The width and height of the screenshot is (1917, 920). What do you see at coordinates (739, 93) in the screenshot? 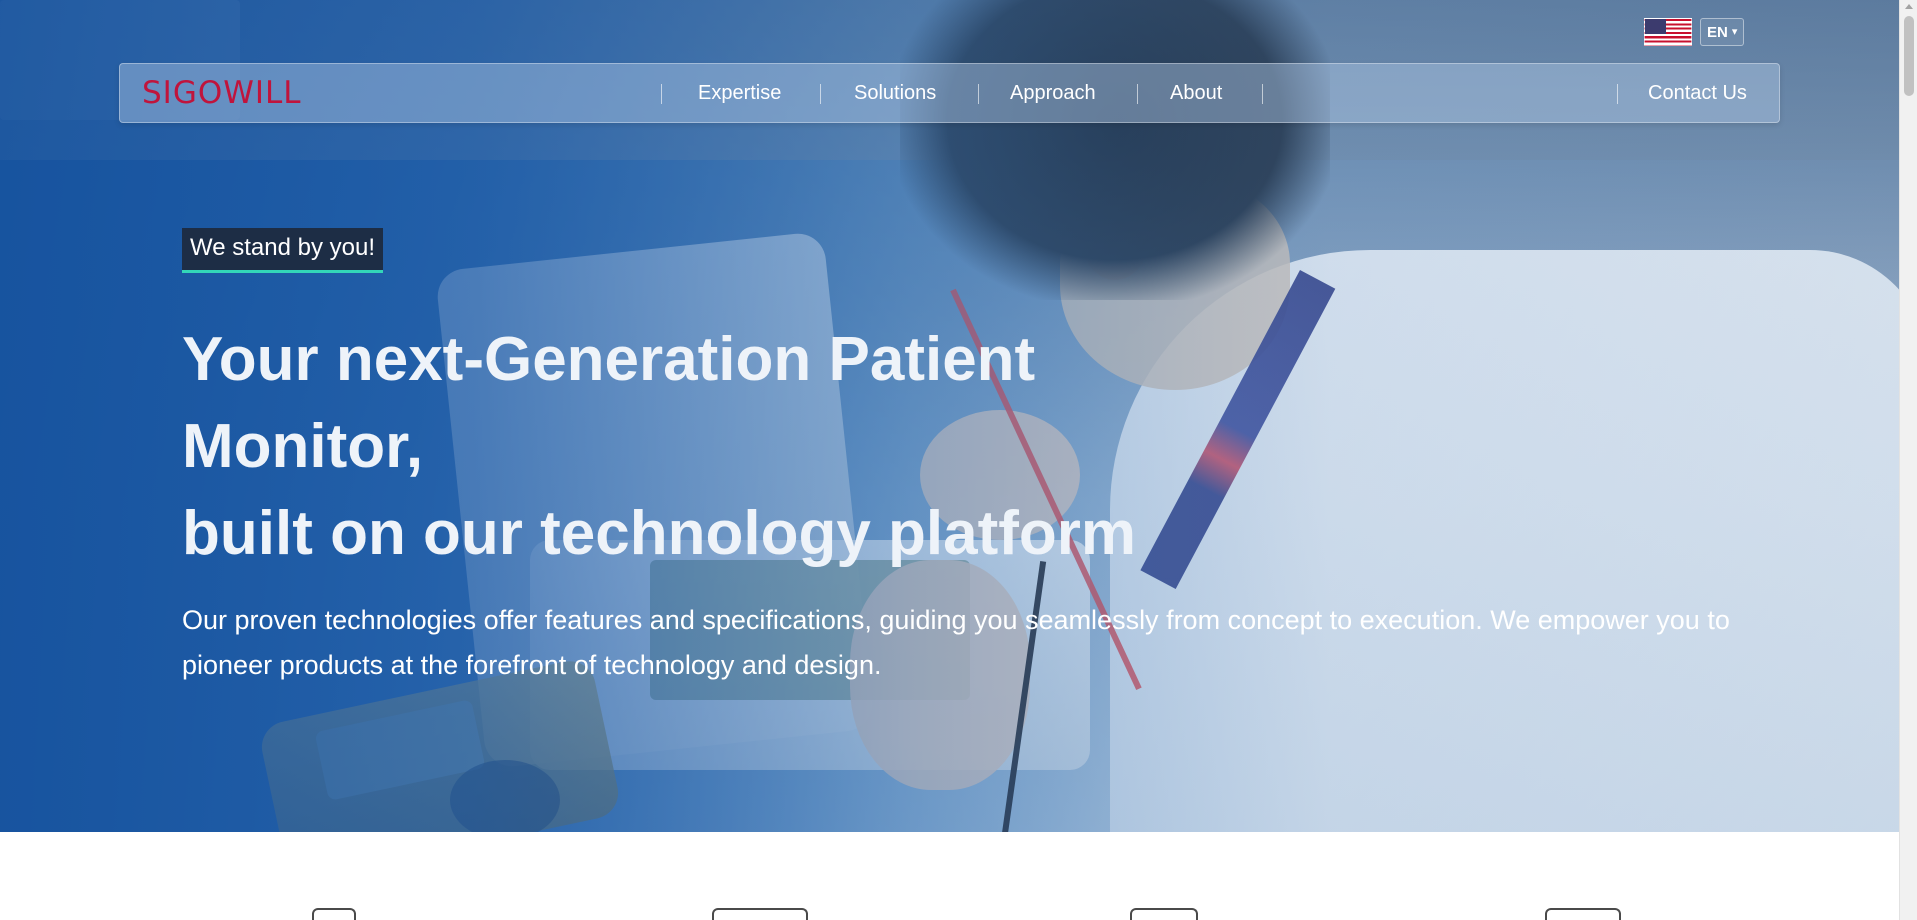
I see `nav-expertise: Expertise` at bounding box center [739, 93].